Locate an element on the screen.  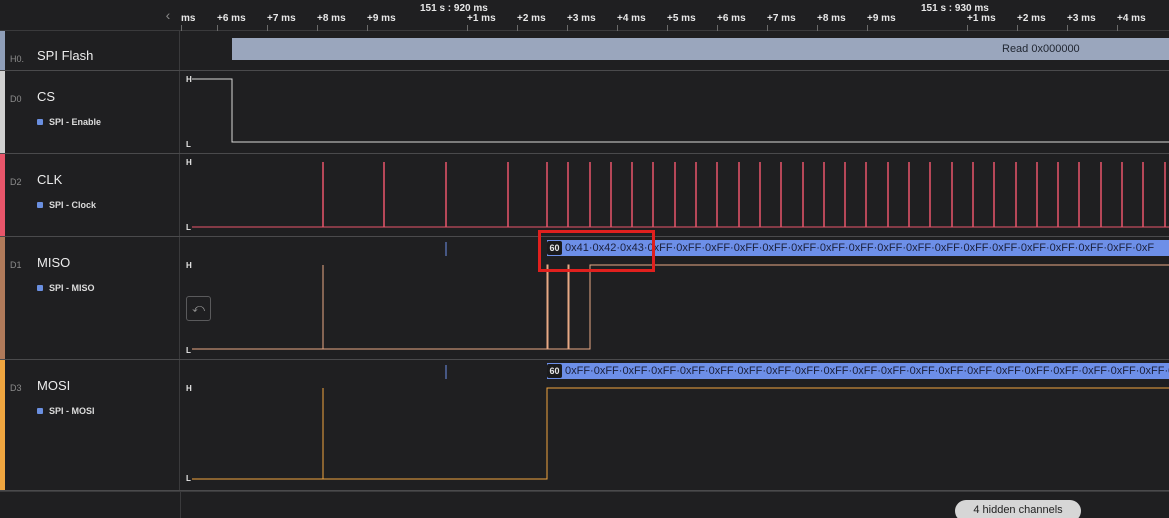
miso-waveform is located at coordinates (680, 307).